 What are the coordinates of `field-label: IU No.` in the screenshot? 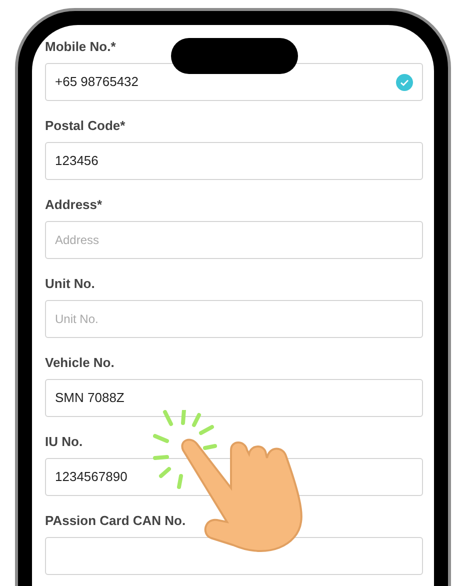 It's located at (64, 442).